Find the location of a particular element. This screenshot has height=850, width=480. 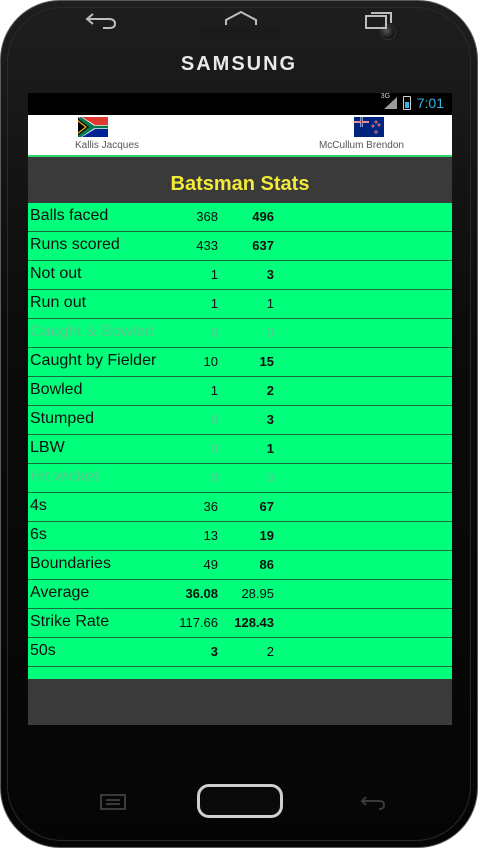

stat-value-left: 3 is located at coordinates (214, 651).